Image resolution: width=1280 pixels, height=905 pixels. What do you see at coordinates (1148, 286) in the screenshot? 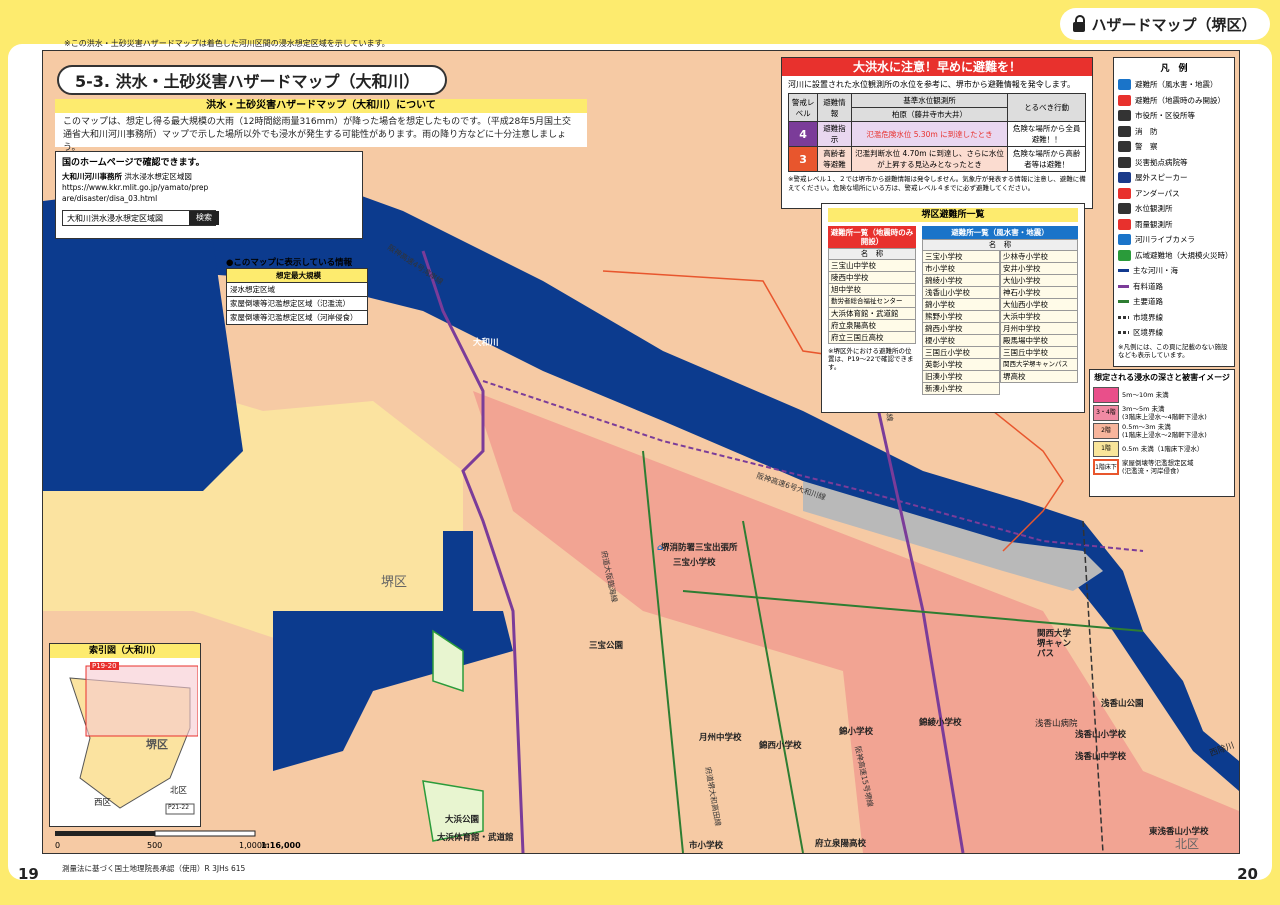
I see `legend-label: 有料道路` at bounding box center [1148, 286].